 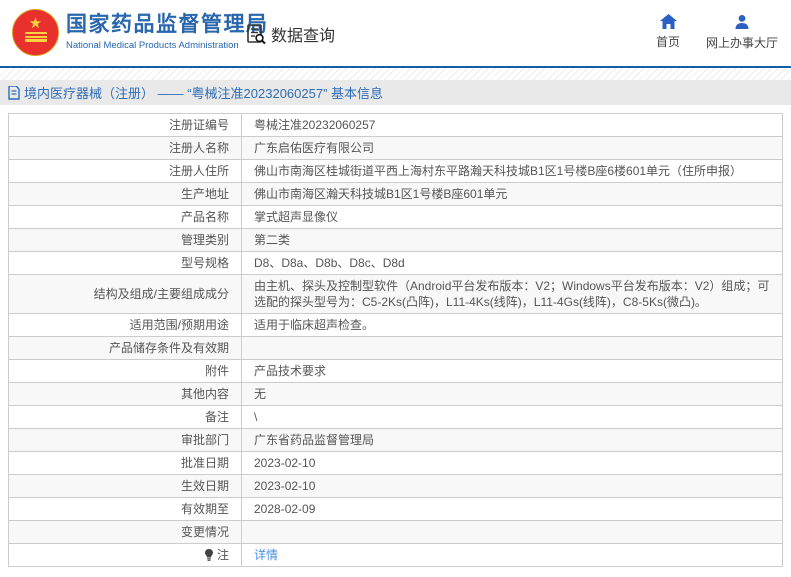 I want to click on field-label: 其他内容, so click(x=125, y=394).